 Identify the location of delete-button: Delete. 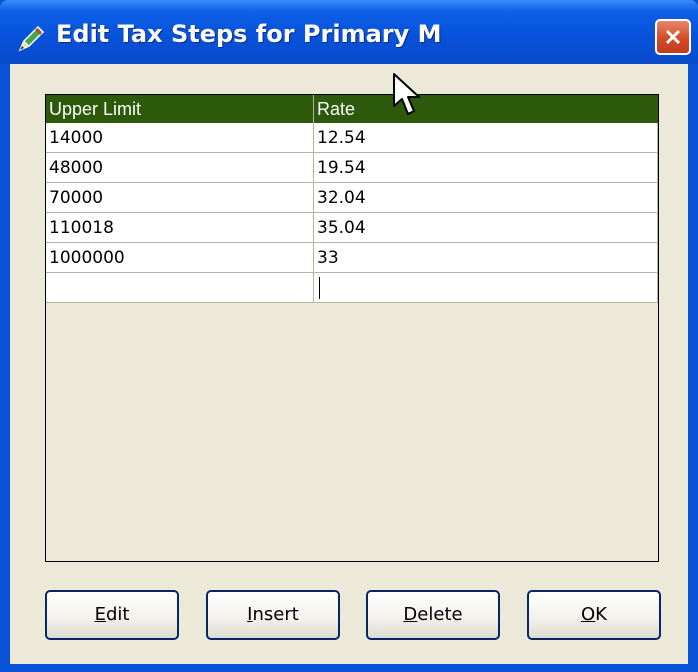
(433, 615).